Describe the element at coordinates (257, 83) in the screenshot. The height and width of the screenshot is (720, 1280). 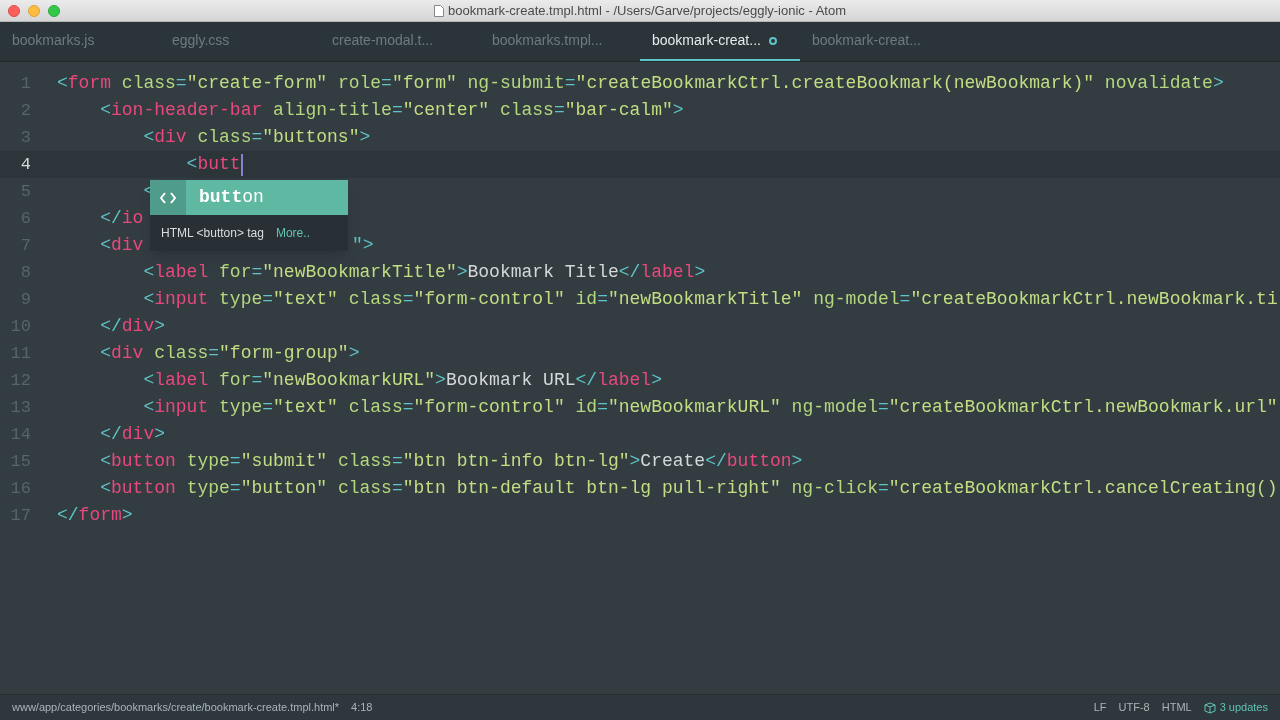
I see `code-string: "create-form"` at that location.